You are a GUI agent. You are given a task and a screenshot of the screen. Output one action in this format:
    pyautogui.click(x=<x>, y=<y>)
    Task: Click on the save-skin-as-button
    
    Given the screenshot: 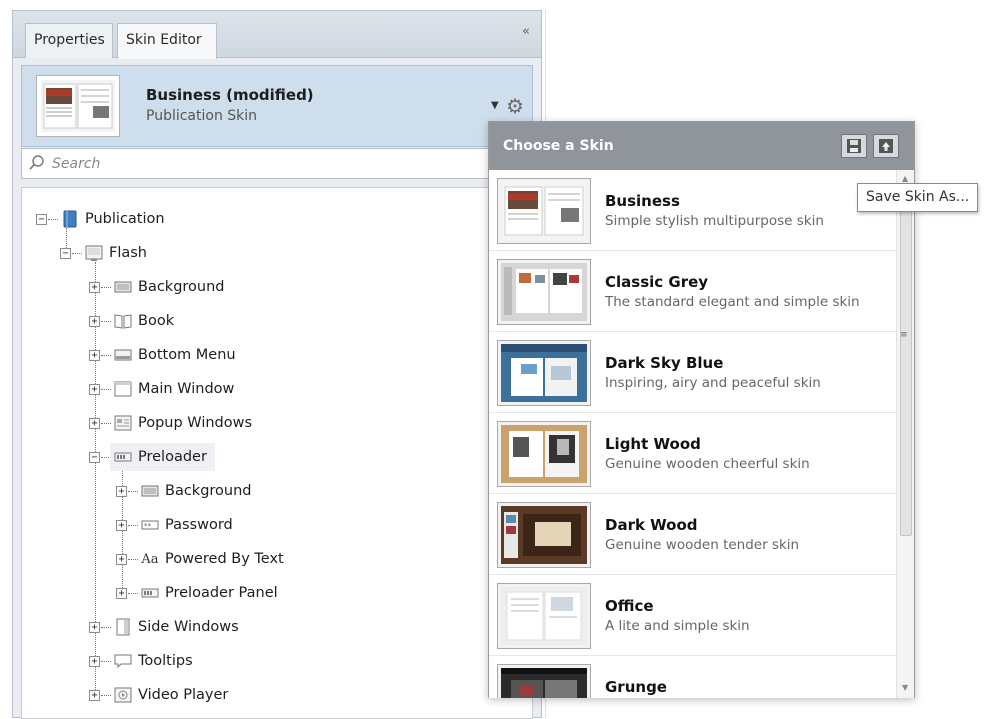 What is the action you would take?
    pyautogui.click(x=854, y=146)
    